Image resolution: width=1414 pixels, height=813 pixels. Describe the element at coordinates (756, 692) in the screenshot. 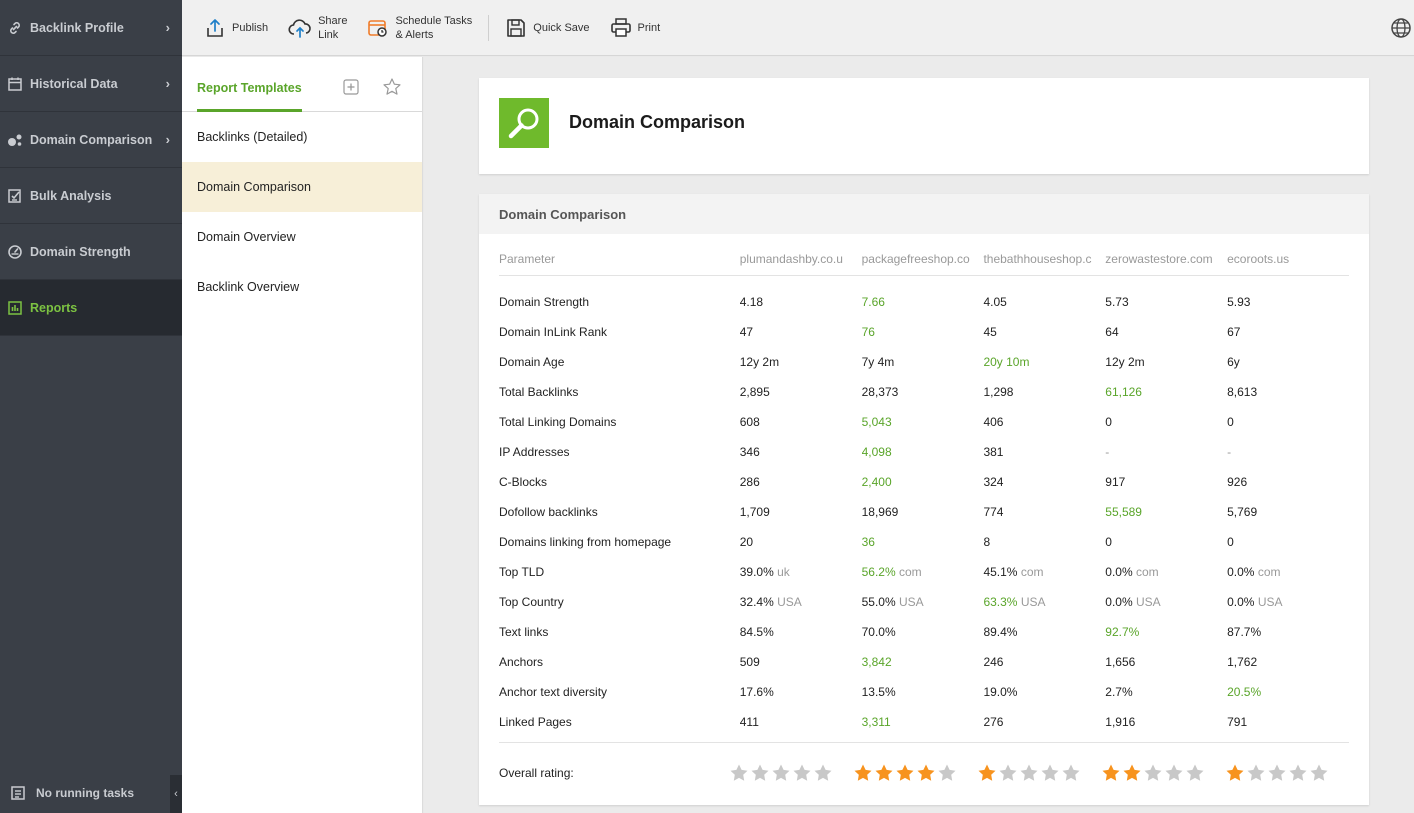

I see `cell-value: 17.6%` at that location.